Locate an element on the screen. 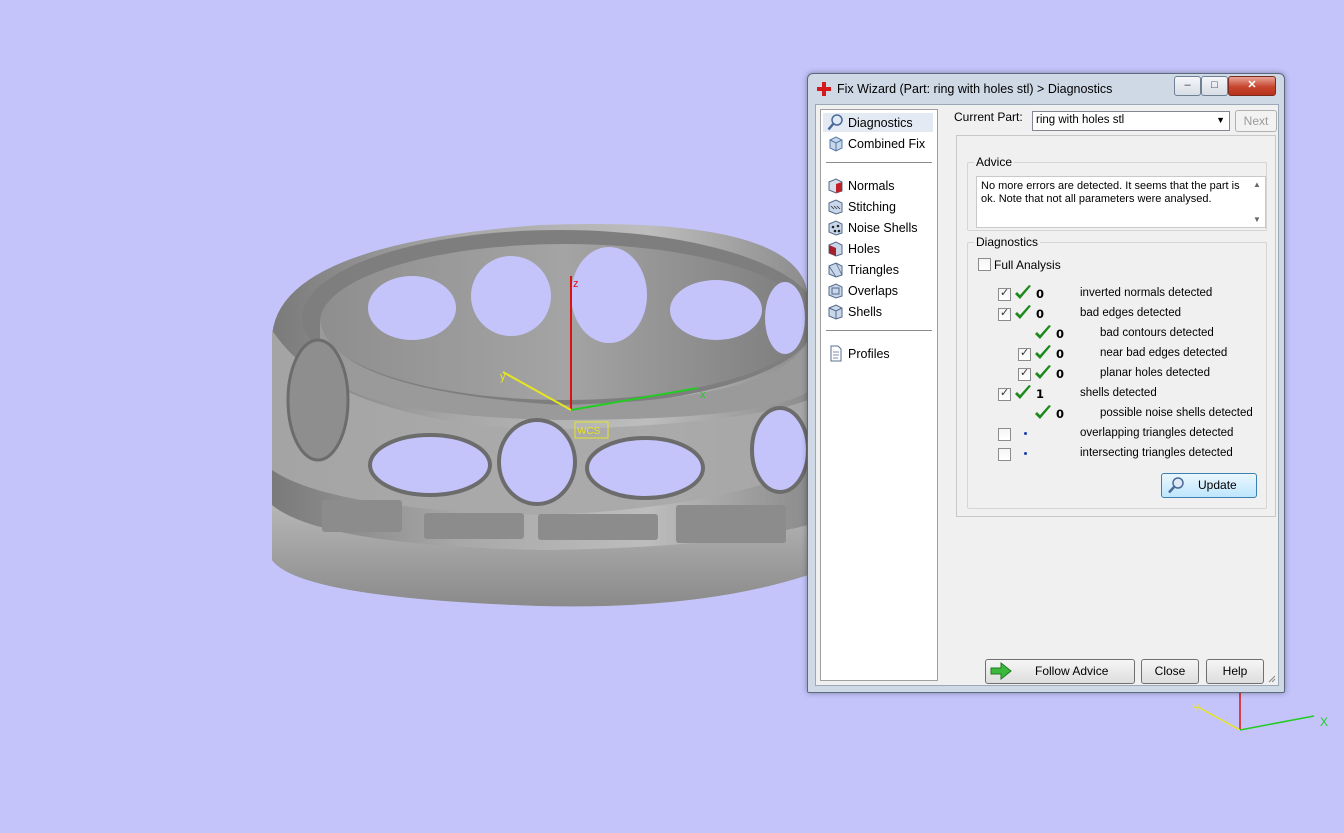  diagnostic-label: inverted normals detected is located at coordinates (1146, 293).